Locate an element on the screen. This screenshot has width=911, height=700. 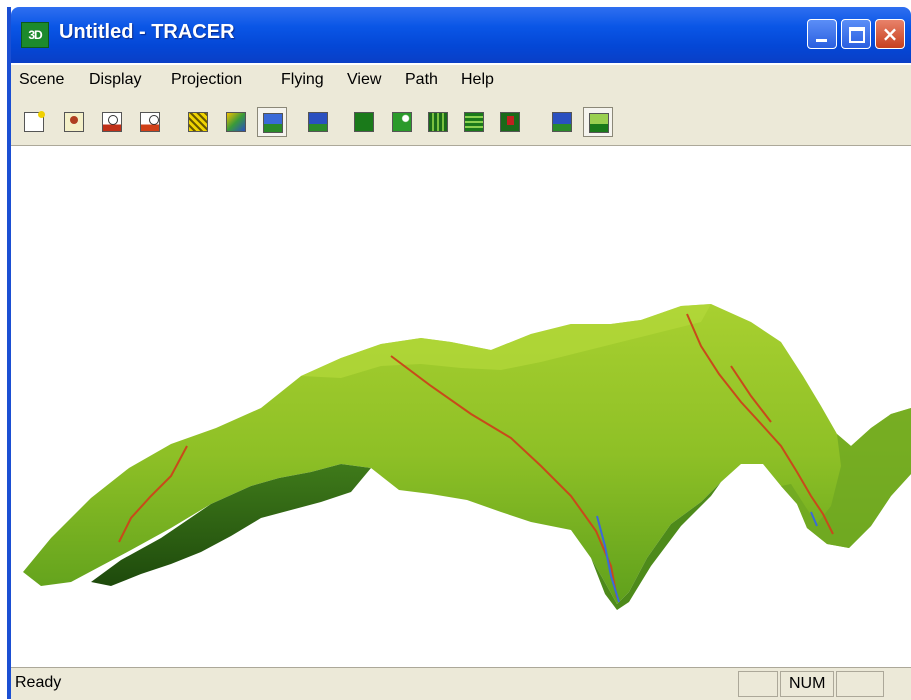
toolbar is located at coordinates (461, 122).